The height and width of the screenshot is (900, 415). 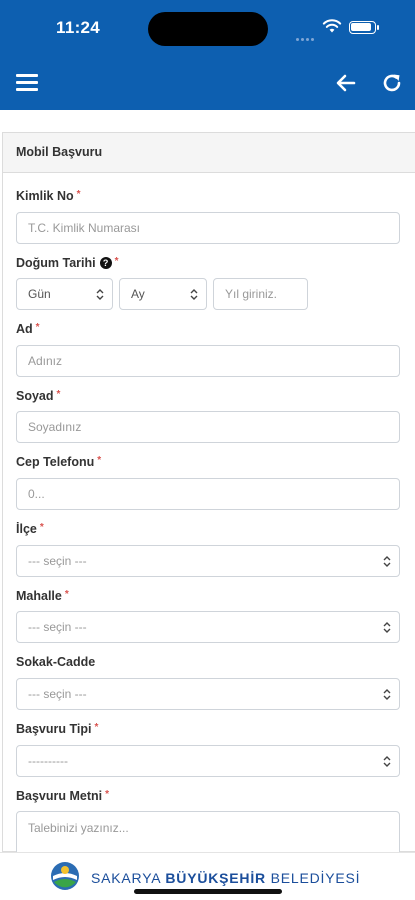 What do you see at coordinates (208, 494) in the screenshot?
I see `cep-telefonu-input` at bounding box center [208, 494].